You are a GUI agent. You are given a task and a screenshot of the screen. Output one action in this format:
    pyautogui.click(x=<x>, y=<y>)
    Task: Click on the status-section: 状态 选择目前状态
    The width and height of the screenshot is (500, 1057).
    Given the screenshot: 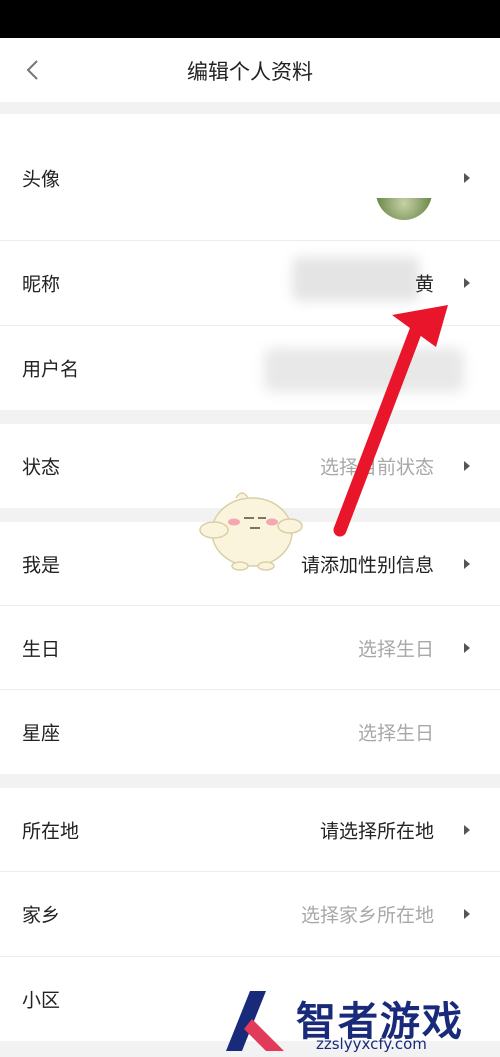 What is the action you would take?
    pyautogui.click(x=250, y=466)
    